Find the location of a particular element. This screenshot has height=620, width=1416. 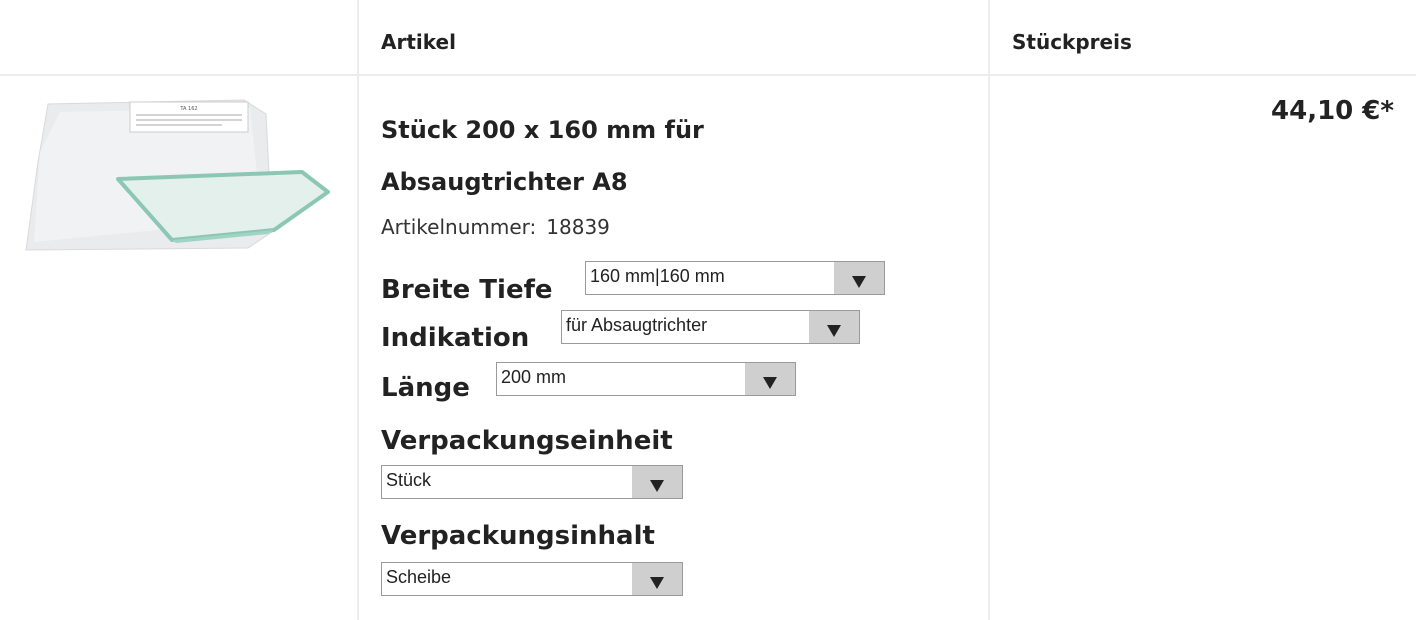

select-breite-tiefe-value: 160 mm|160 mm is located at coordinates (657, 276).